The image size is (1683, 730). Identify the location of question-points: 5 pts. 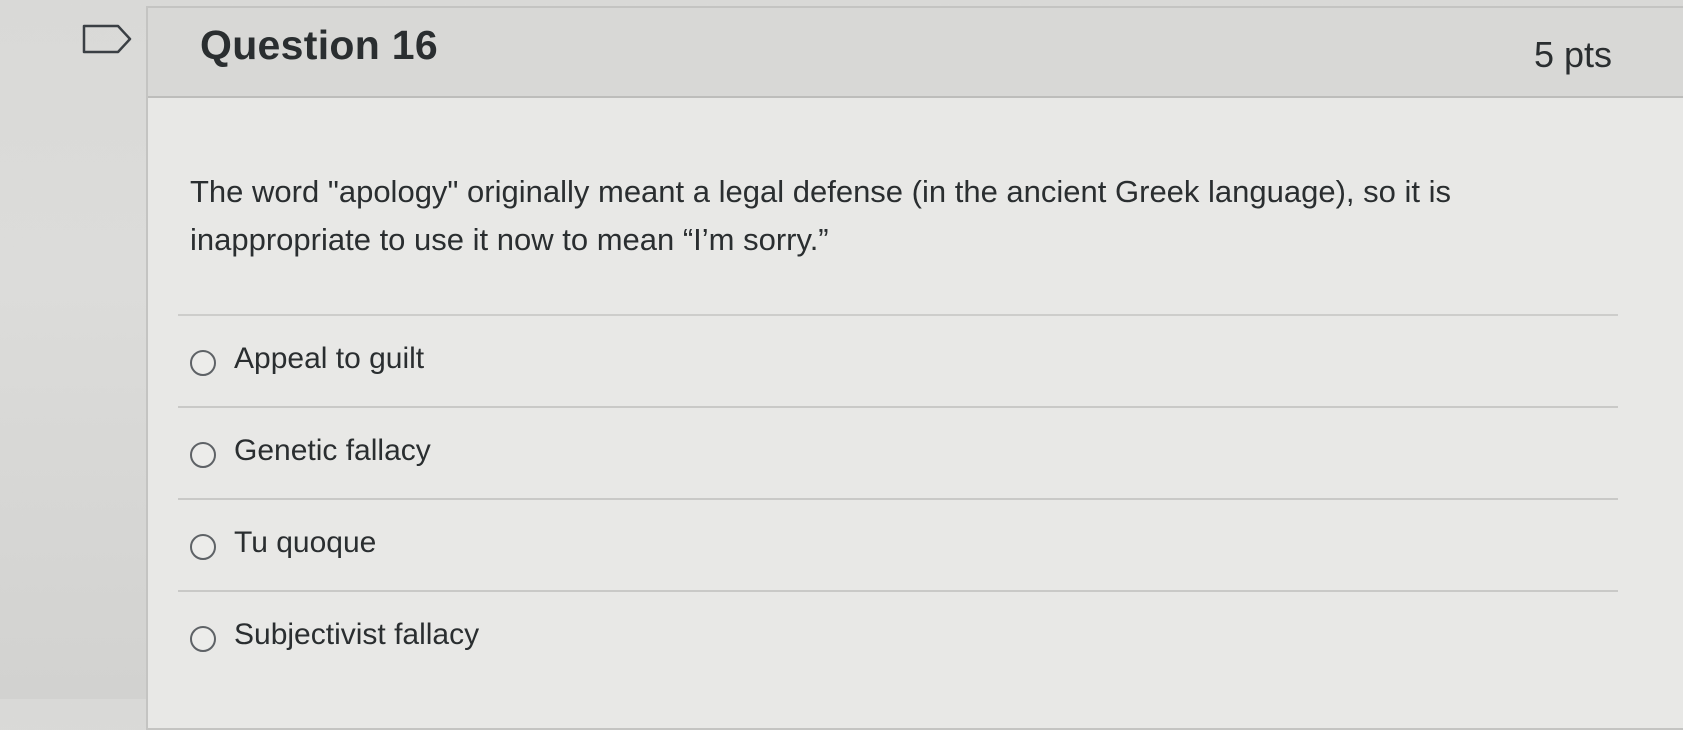
(1573, 54).